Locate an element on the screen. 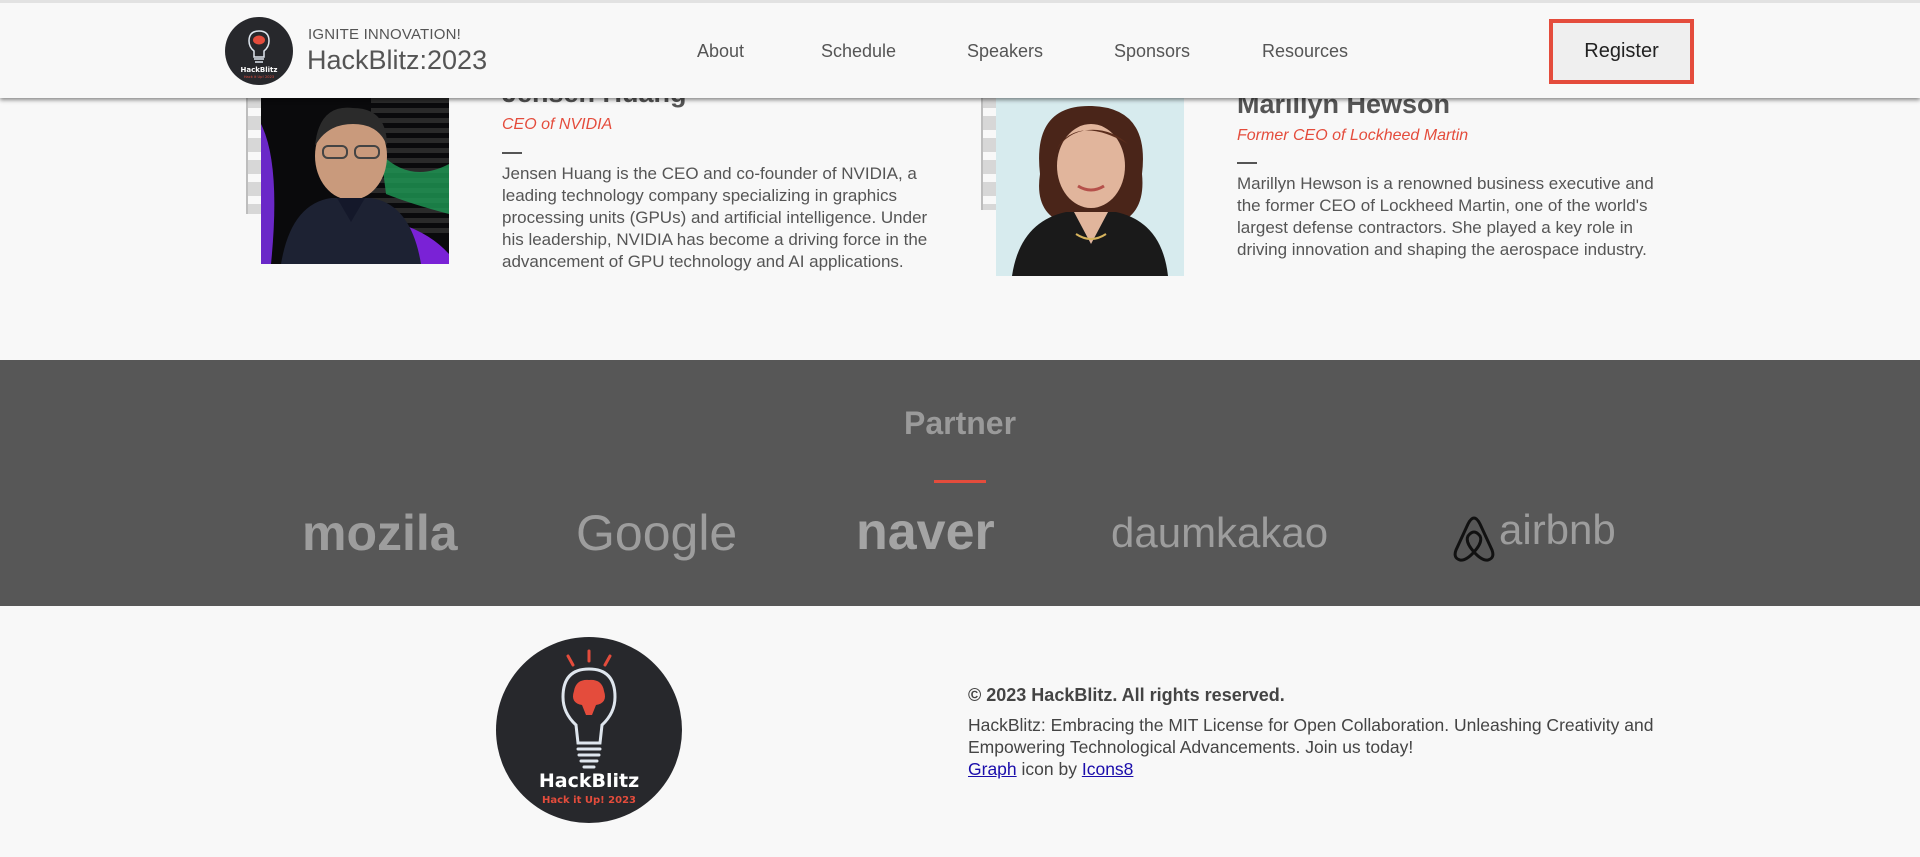  nav-schedule: Schedule is located at coordinates (858, 51).